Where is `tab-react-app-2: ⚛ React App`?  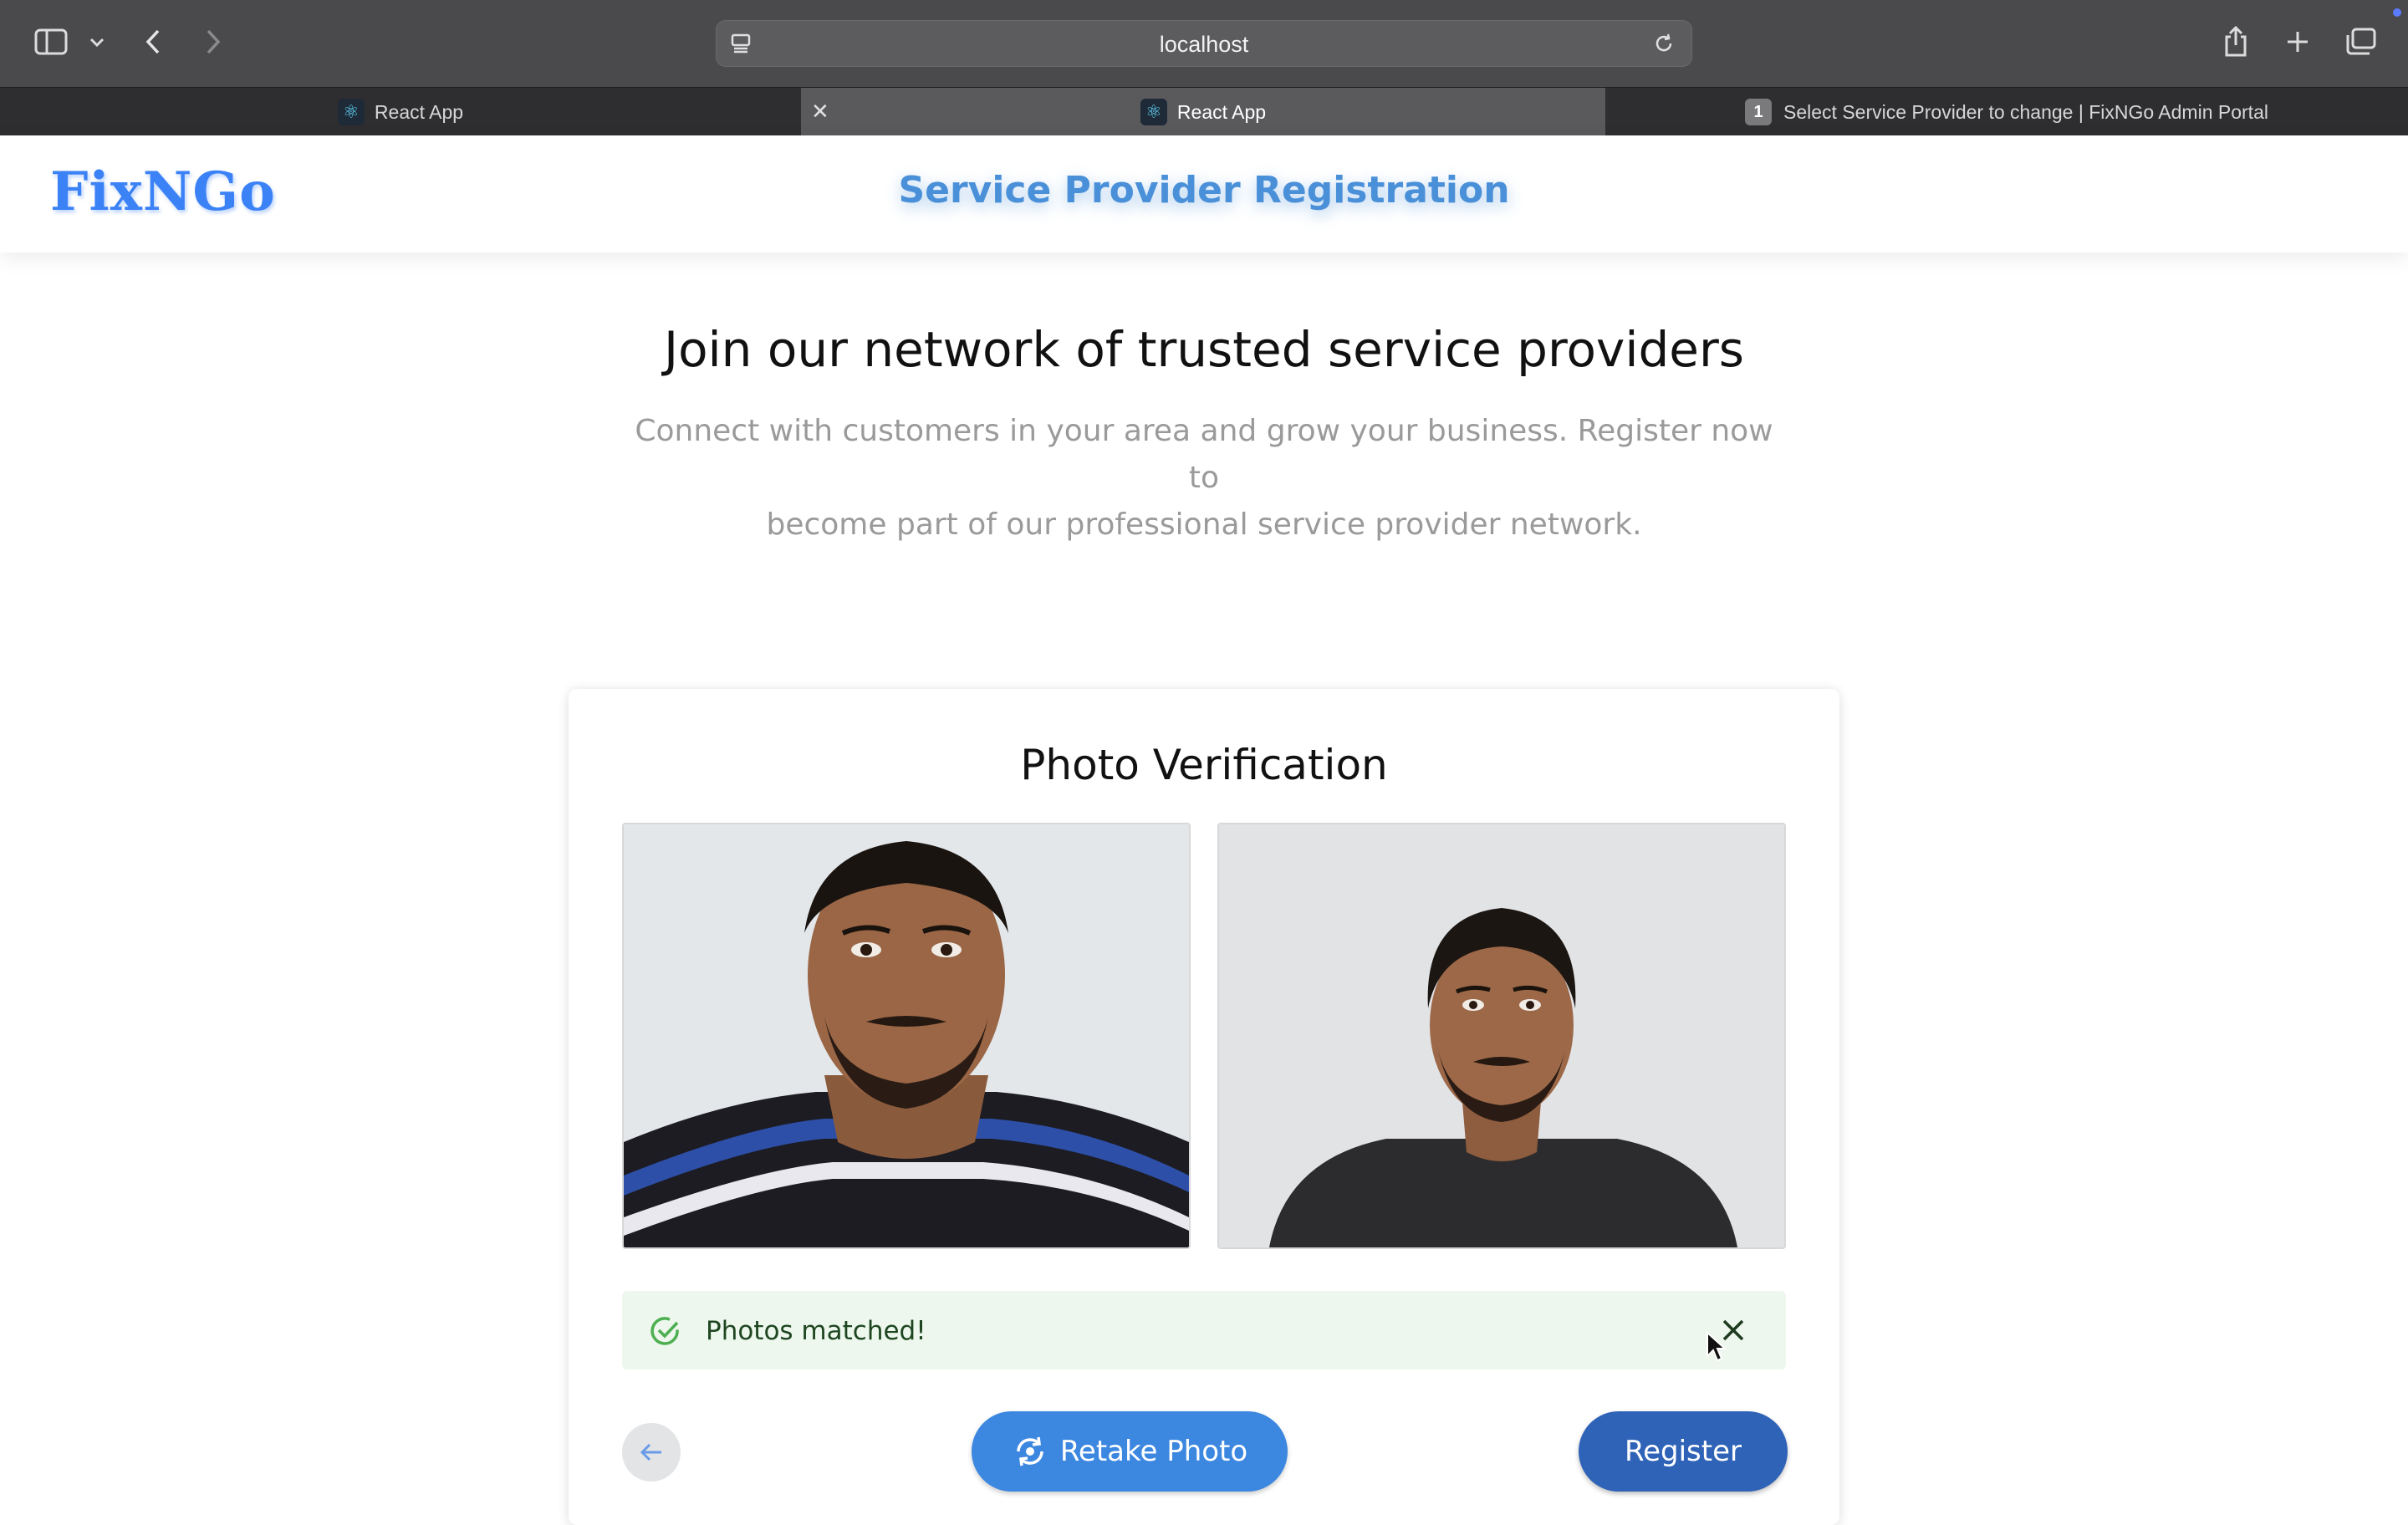
tab-react-app-2: ⚛ React App is located at coordinates (1203, 112).